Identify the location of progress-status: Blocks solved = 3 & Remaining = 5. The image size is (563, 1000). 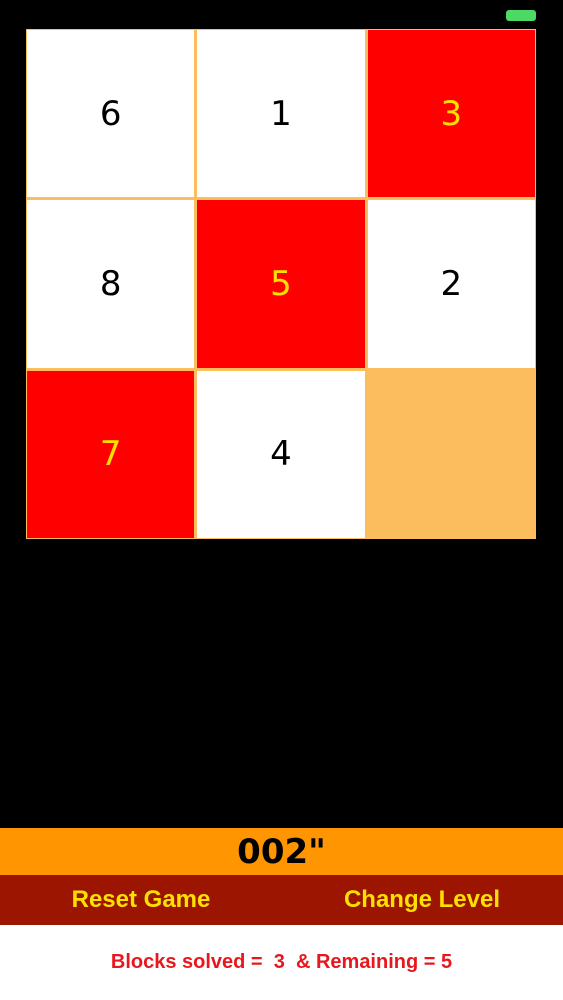
(281, 962).